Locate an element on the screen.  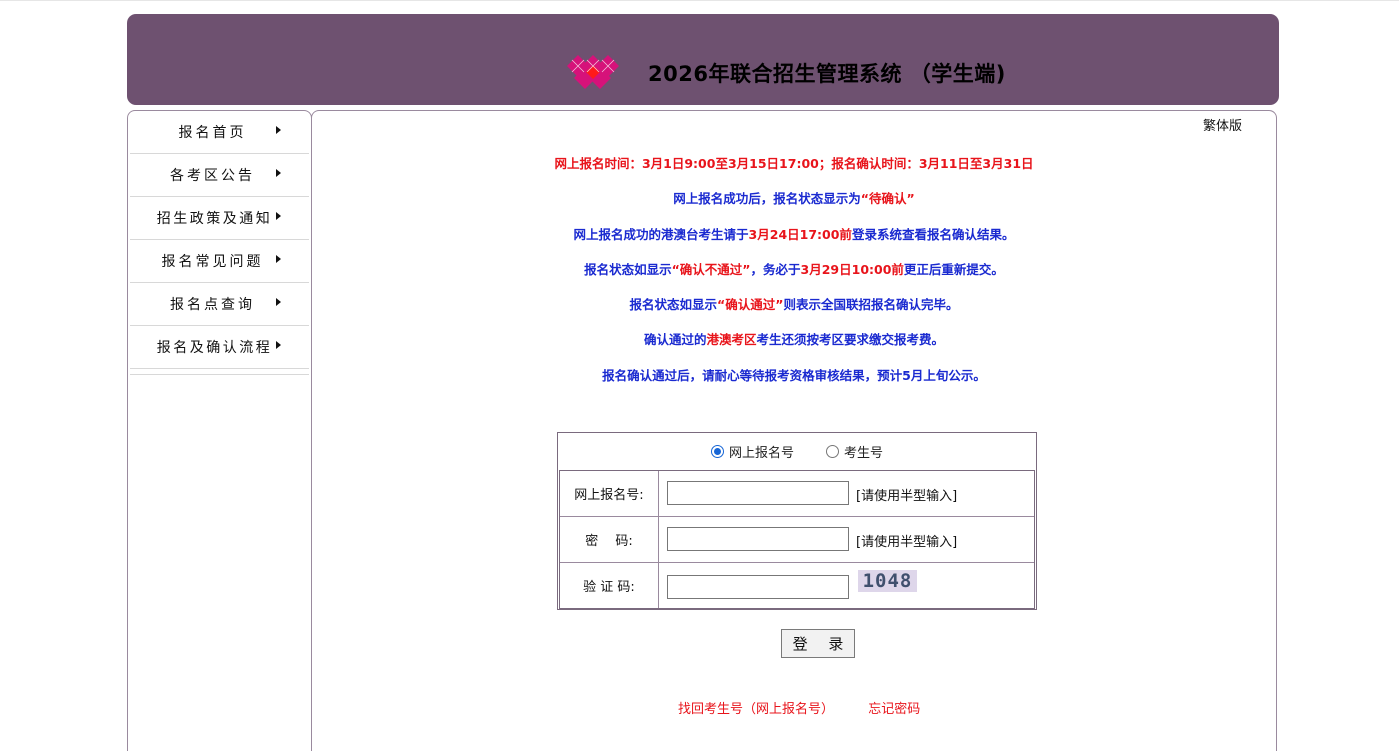
form-row-password: 密 码: [请使用半型输入] is located at coordinates (797, 540).